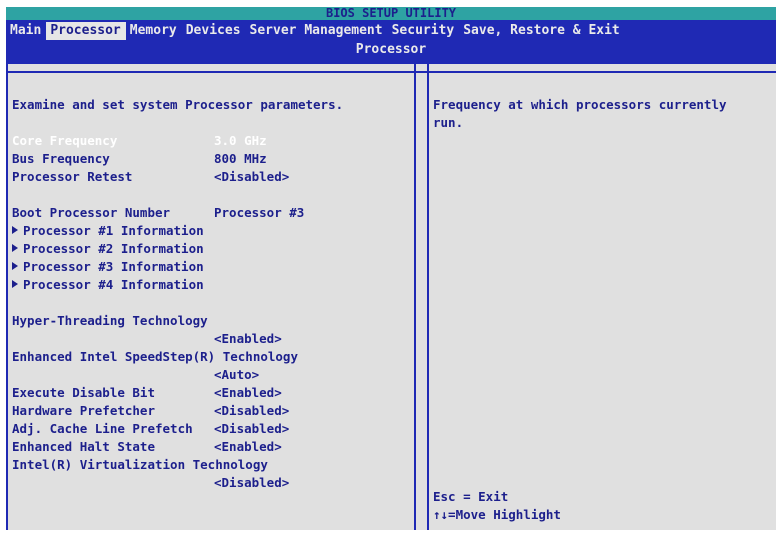 The width and height of the screenshot is (780, 533). I want to click on setting-boot-processor-number: Boot Processor Number Processor #3, so click(212, 213).